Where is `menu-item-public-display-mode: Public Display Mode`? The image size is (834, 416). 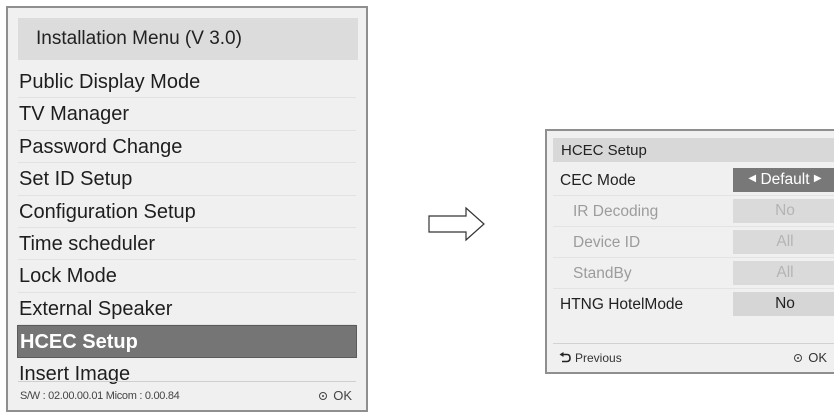
menu-item-public-display-mode: Public Display Mode is located at coordinates (187, 82).